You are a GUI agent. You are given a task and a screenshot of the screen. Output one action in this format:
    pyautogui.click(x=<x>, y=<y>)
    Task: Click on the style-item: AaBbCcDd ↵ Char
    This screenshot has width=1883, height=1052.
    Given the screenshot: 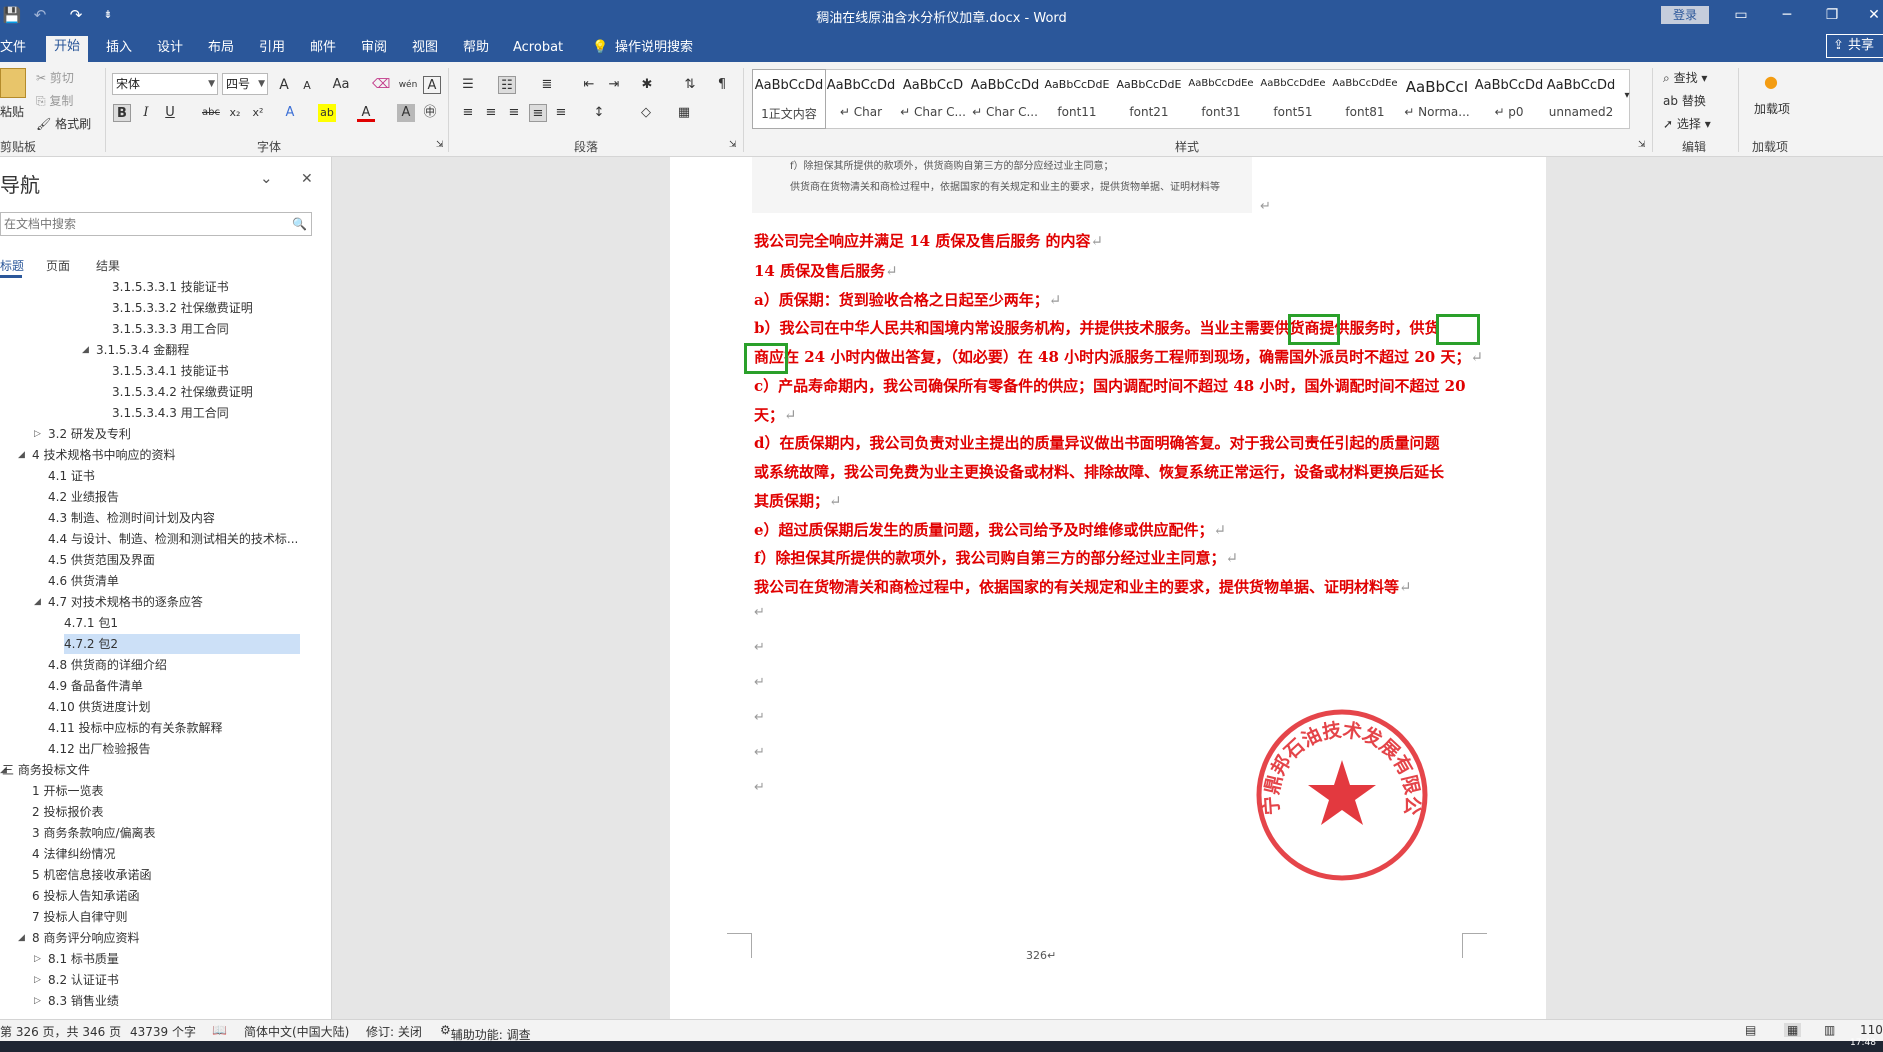 What is the action you would take?
    pyautogui.click(x=861, y=99)
    